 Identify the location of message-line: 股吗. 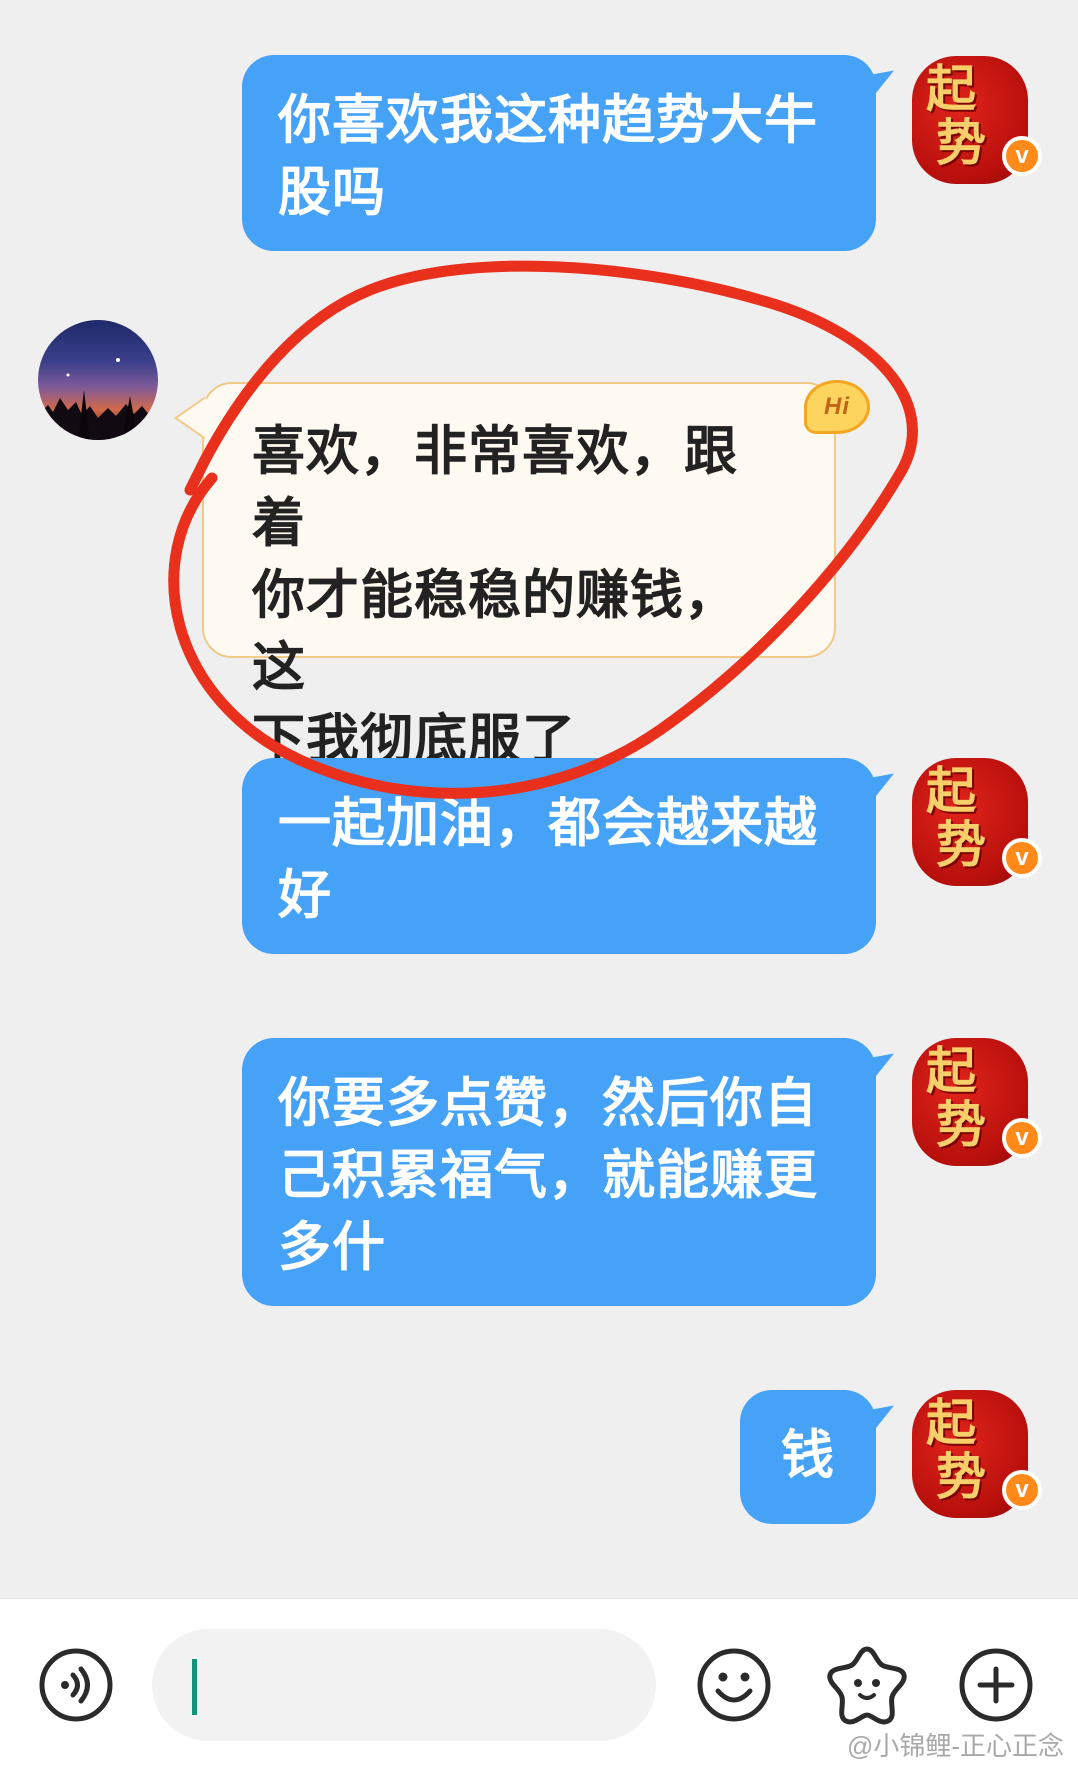
(332, 192).